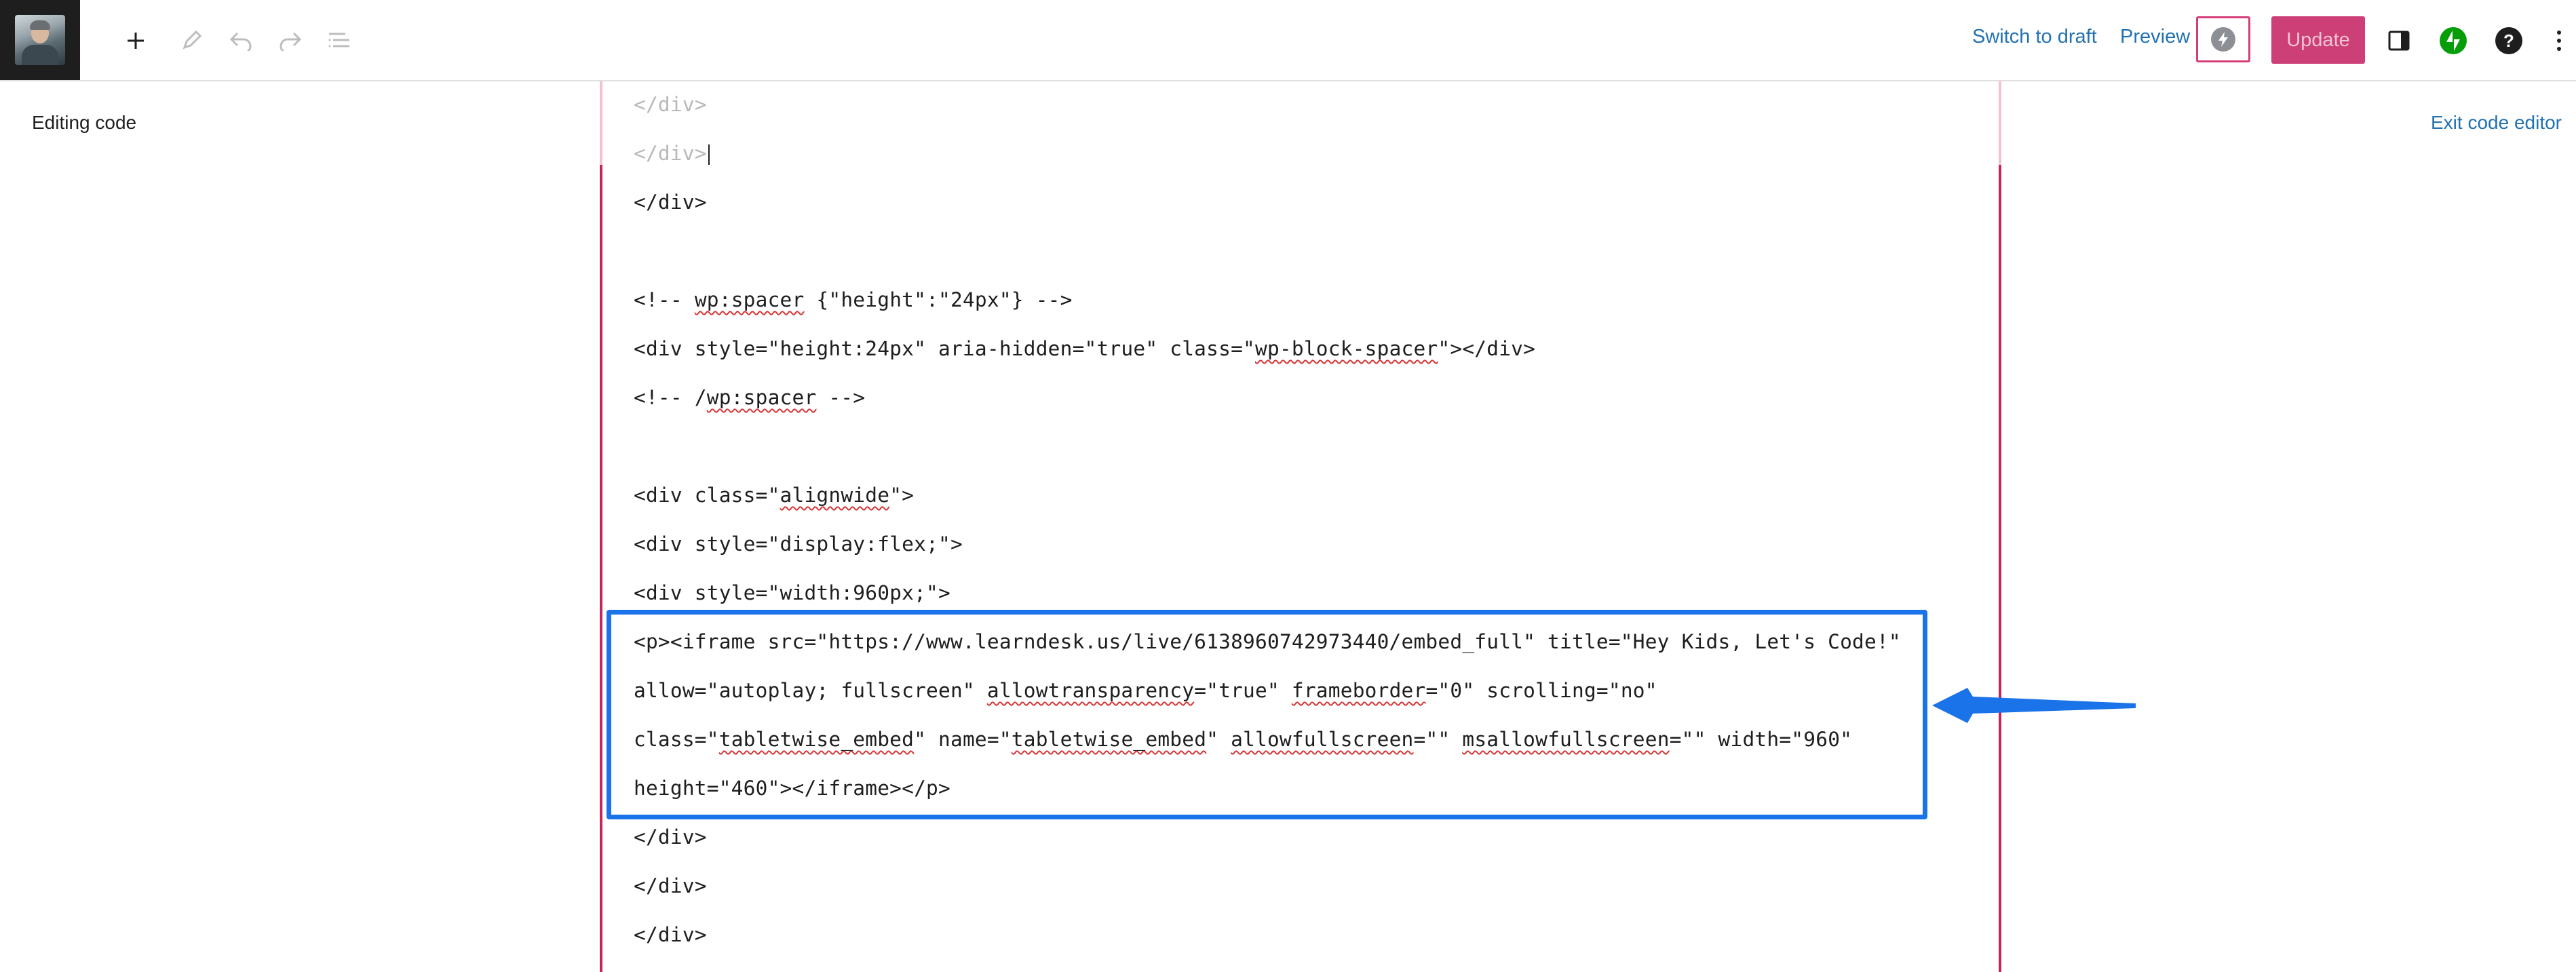 The image size is (2576, 972). Describe the element at coordinates (192, 40) in the screenshot. I see `edit-pen-icon` at that location.